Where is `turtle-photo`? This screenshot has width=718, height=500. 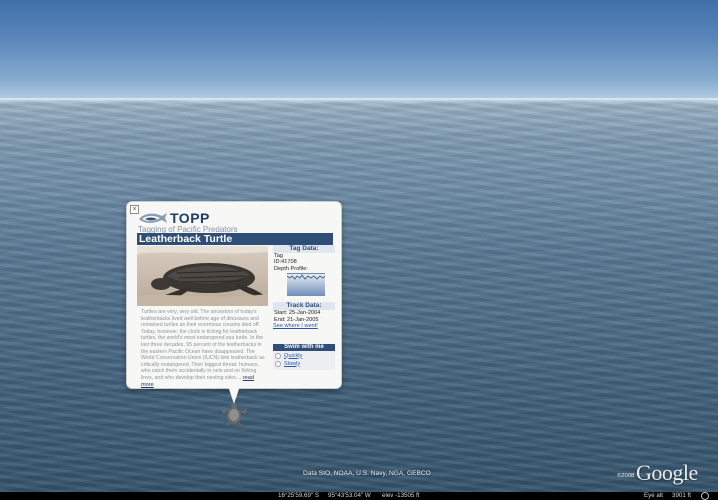 turtle-photo is located at coordinates (202, 276).